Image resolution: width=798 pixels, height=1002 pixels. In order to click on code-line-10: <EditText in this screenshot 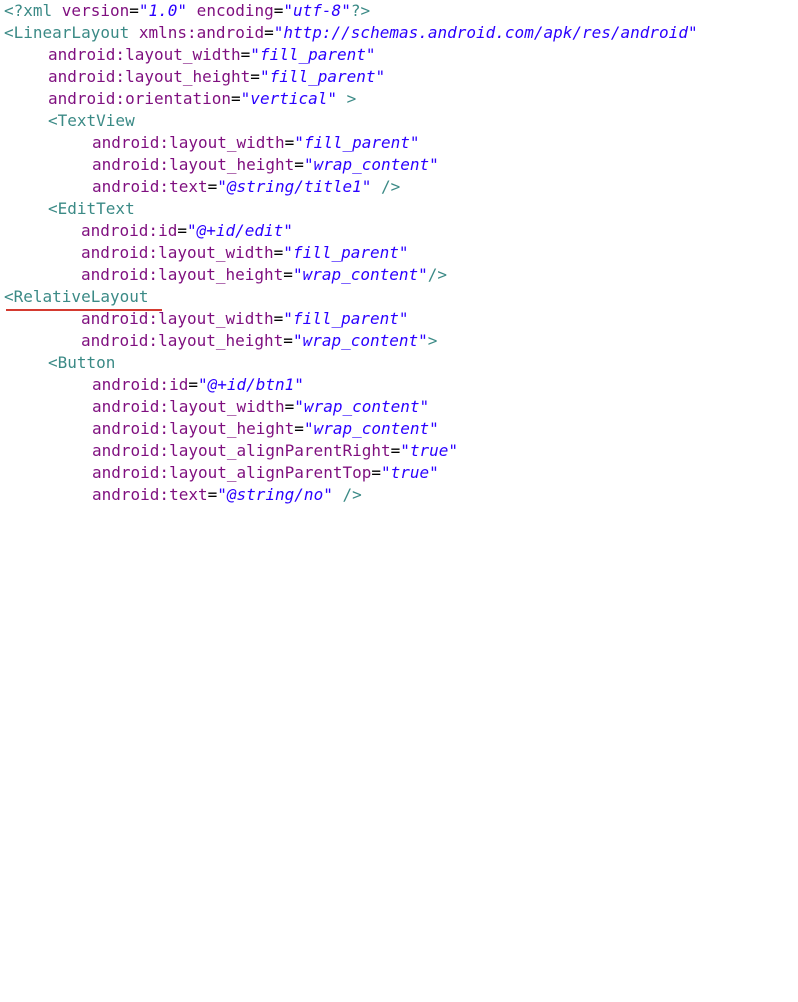, I will do `click(91, 209)`.